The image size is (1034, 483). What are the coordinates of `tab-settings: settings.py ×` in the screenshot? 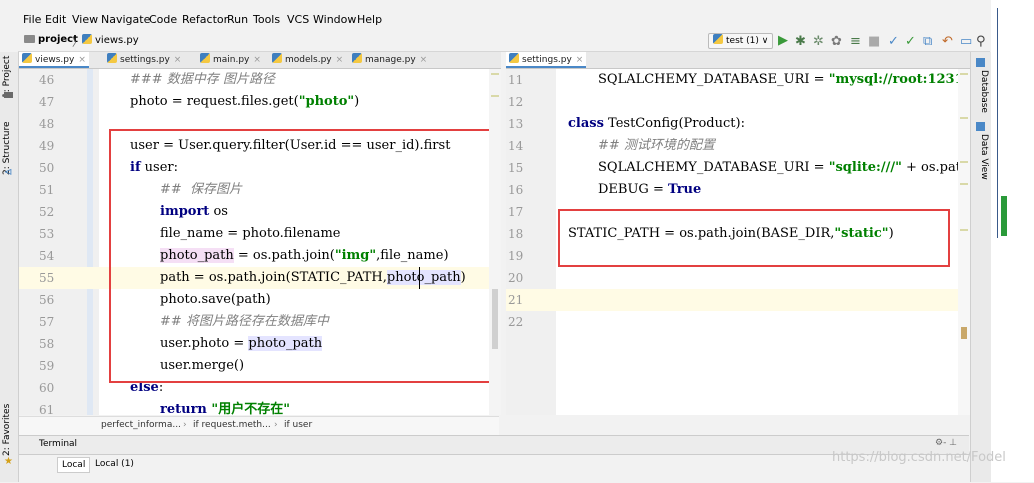 It's located at (144, 60).